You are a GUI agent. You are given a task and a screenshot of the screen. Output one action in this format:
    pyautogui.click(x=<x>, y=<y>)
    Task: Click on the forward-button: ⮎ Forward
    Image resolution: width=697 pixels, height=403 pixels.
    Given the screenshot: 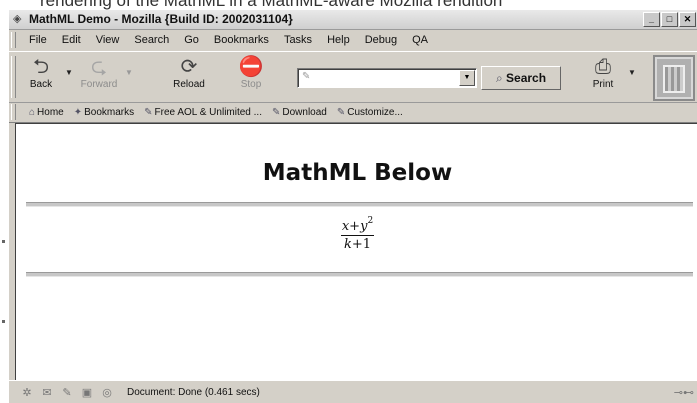 What is the action you would take?
    pyautogui.click(x=99, y=72)
    